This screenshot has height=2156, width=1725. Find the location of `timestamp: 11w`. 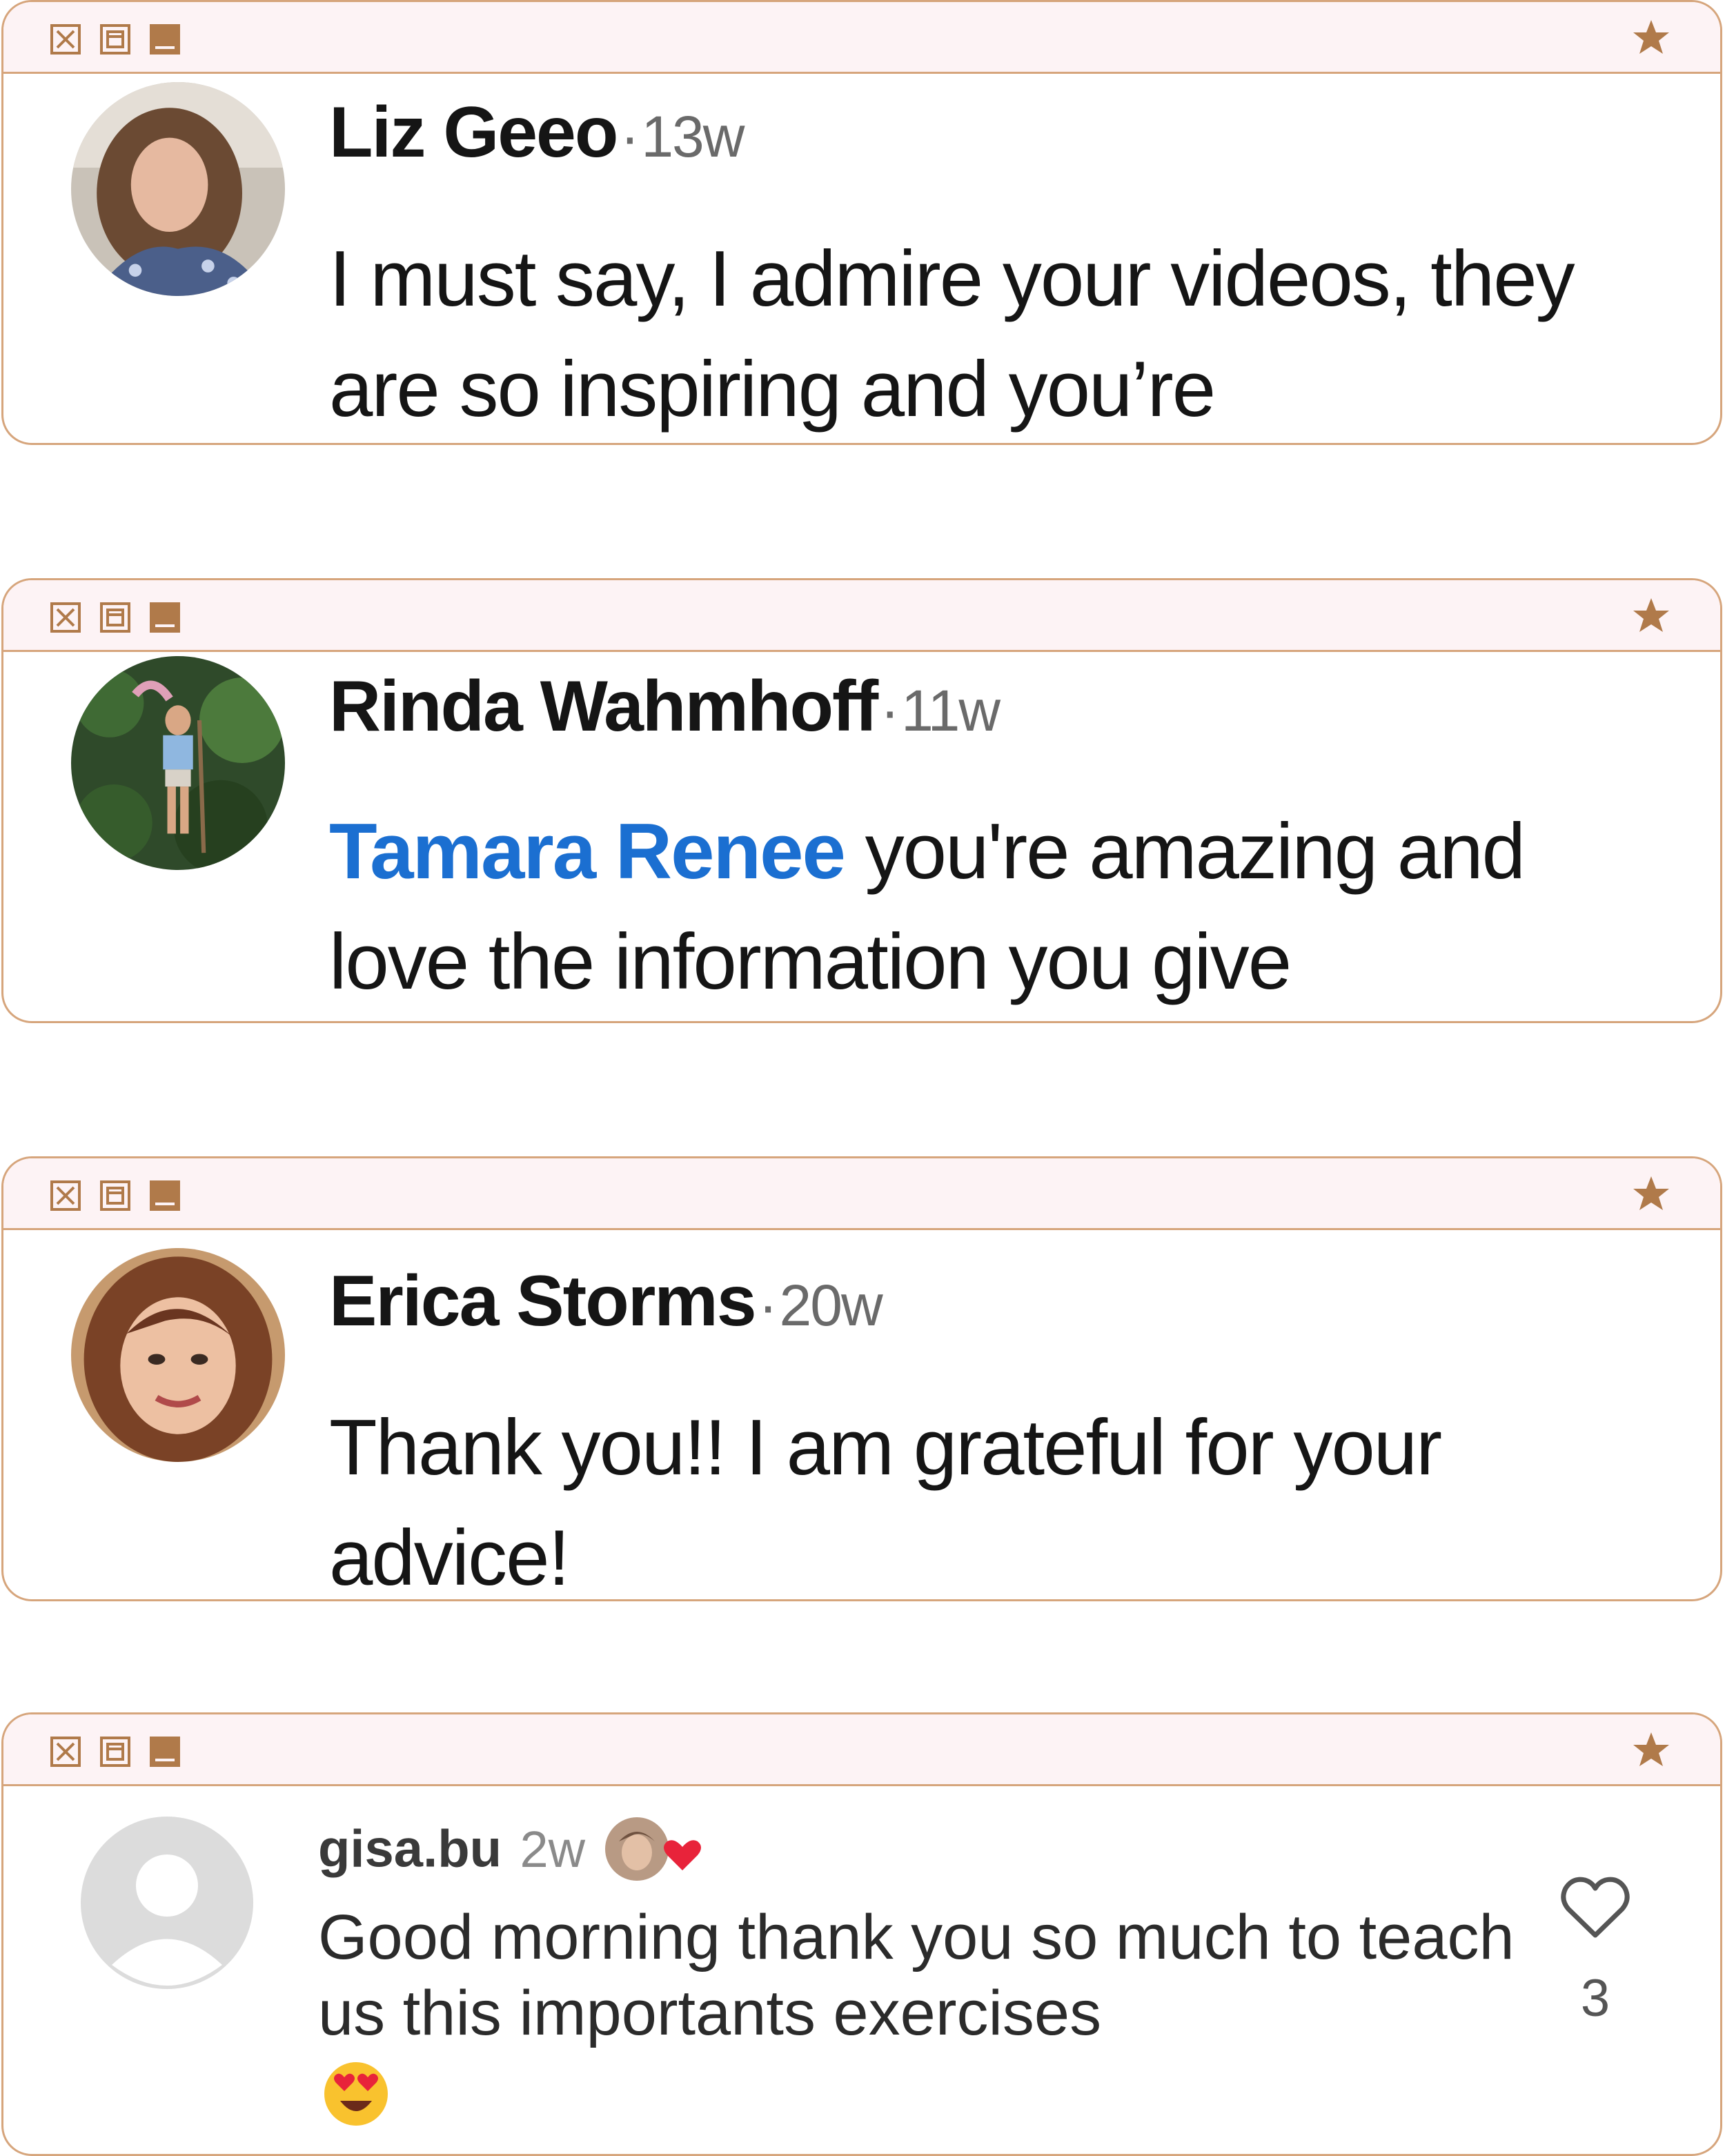

timestamp: 11w is located at coordinates (950, 710).